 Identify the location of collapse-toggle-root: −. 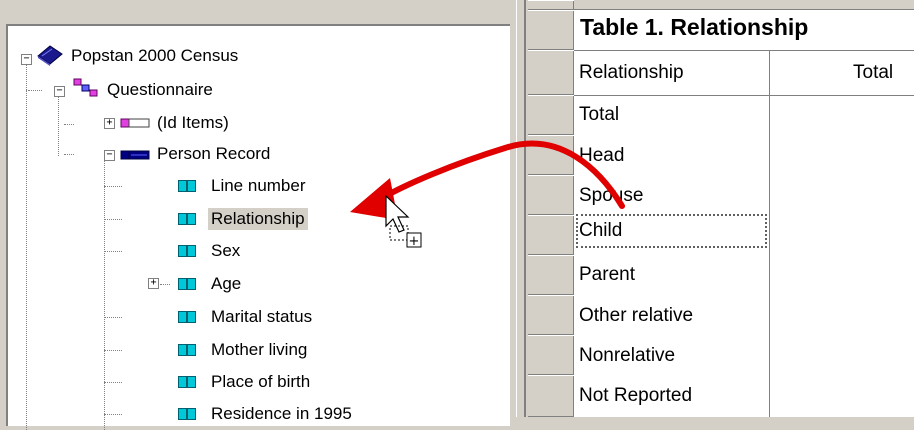
(26, 59).